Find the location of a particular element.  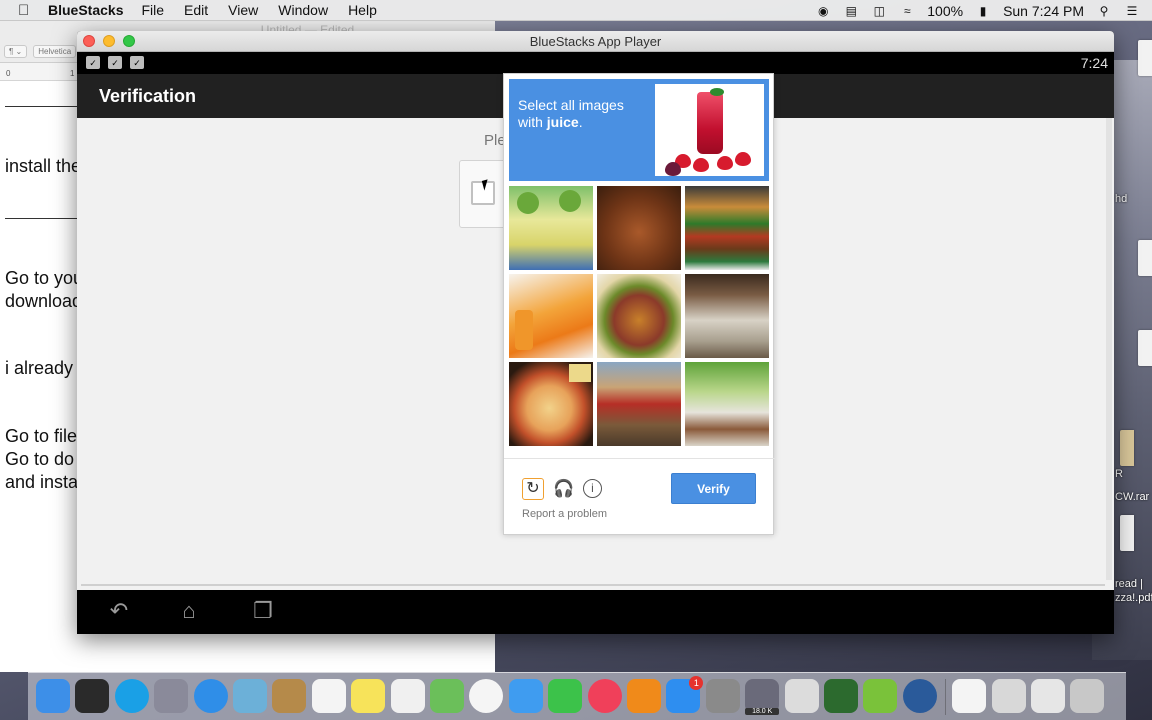

calendar-icon is located at coordinates (328, 696).